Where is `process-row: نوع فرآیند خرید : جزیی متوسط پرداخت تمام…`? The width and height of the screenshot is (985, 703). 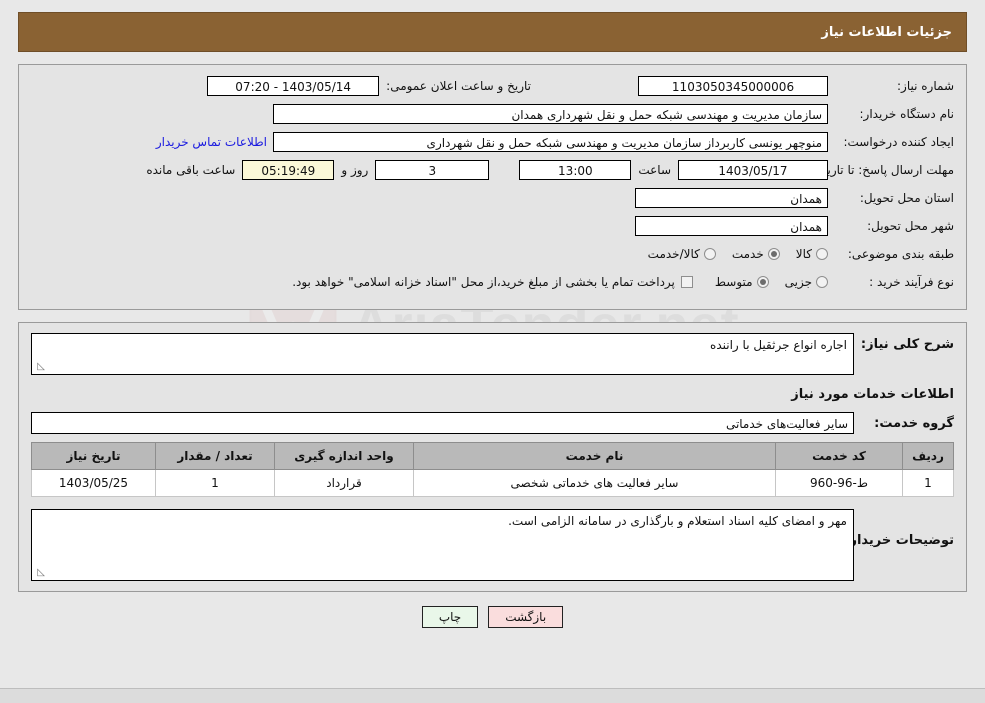
process-row: نوع فرآیند خرید : جزیی متوسط پرداخت تمام… is located at coordinates (492, 282).